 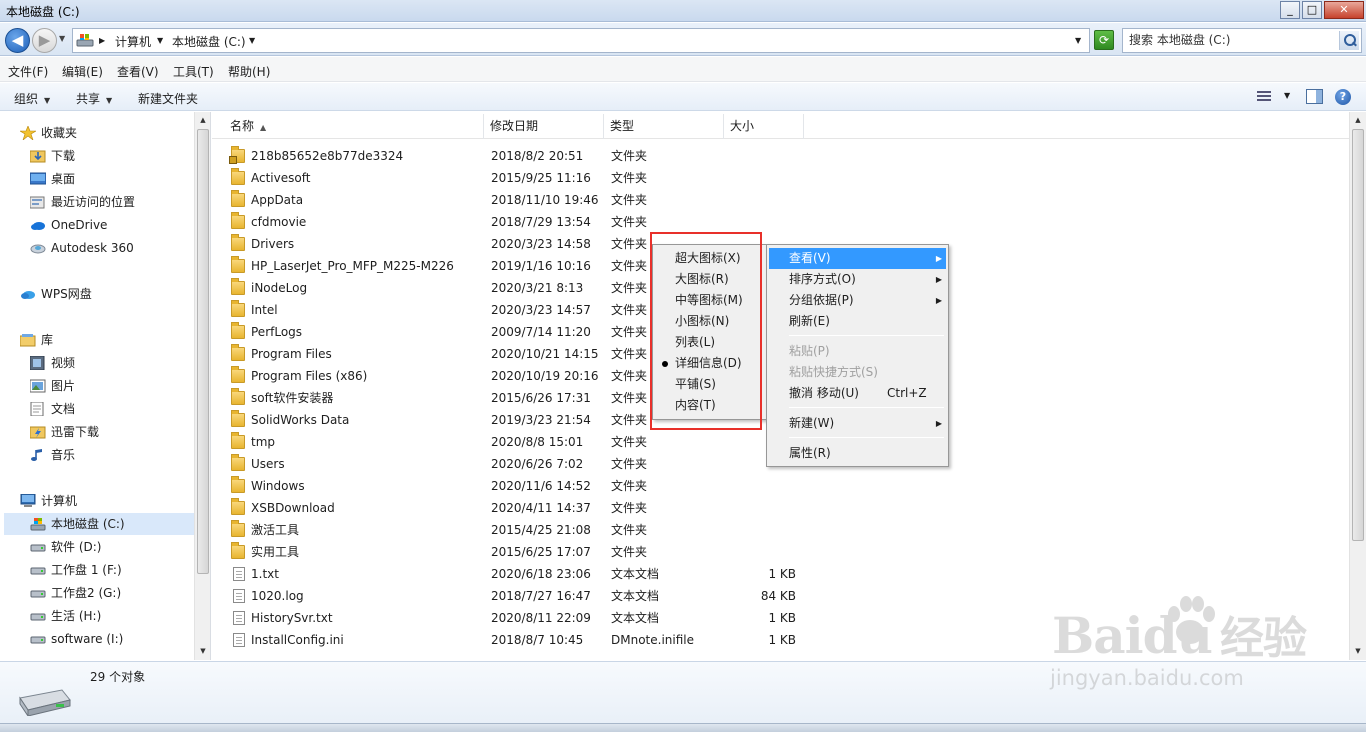 What do you see at coordinates (781, 156) in the screenshot?
I see `table-row: 218b85652e8b77de3324 2018/8/2 20:51 文件夹` at bounding box center [781, 156].